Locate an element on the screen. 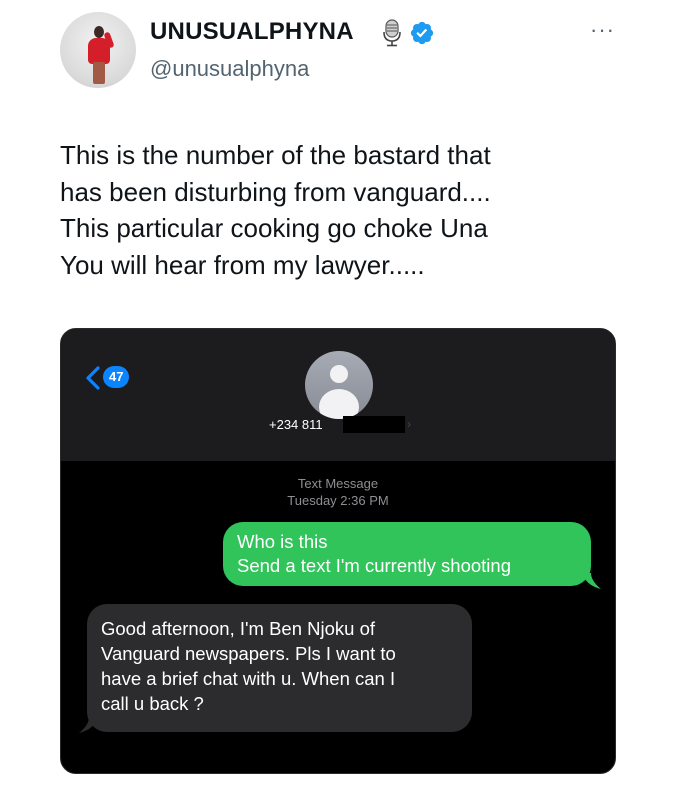  microphone-icon is located at coordinates (392, 33).